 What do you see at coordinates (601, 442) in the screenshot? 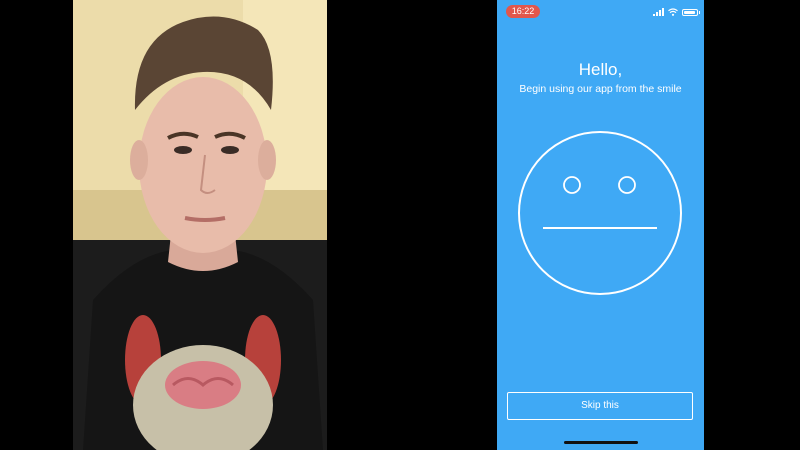
I see `home-indicator` at bounding box center [601, 442].